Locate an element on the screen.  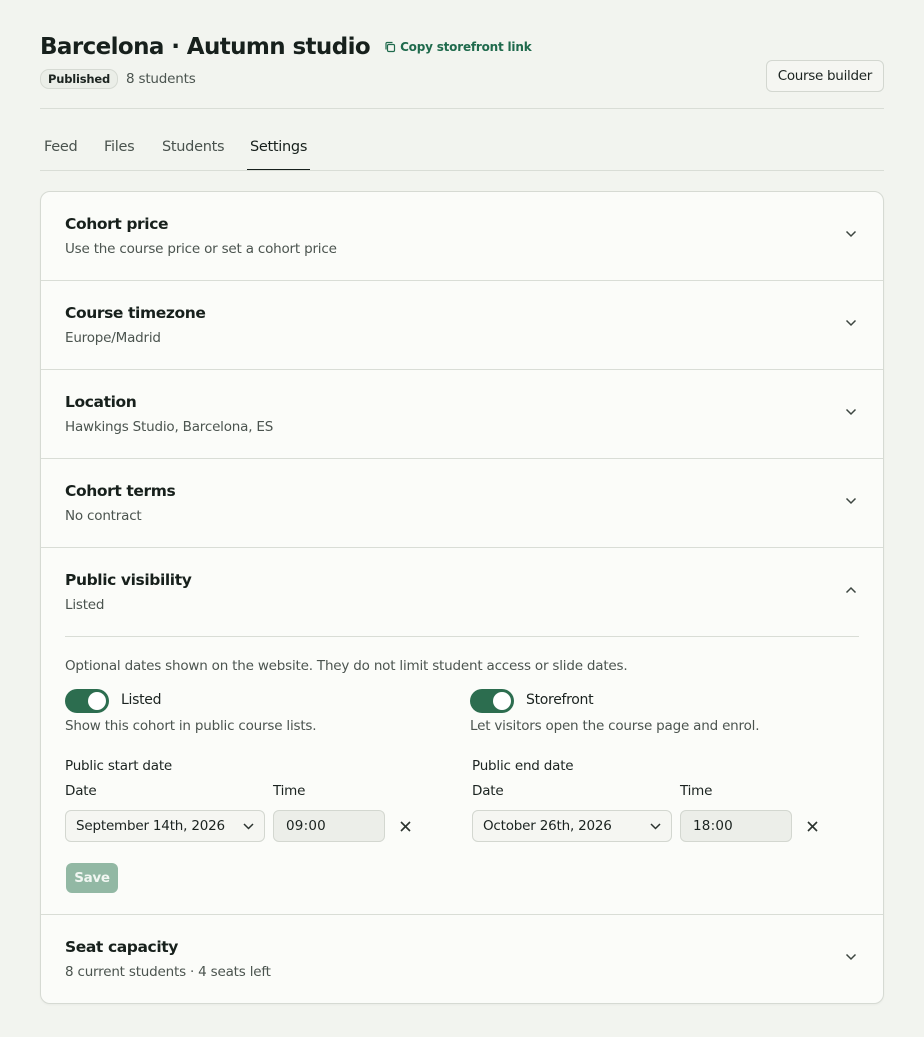
end-time-input: 18:00 is located at coordinates (736, 826).